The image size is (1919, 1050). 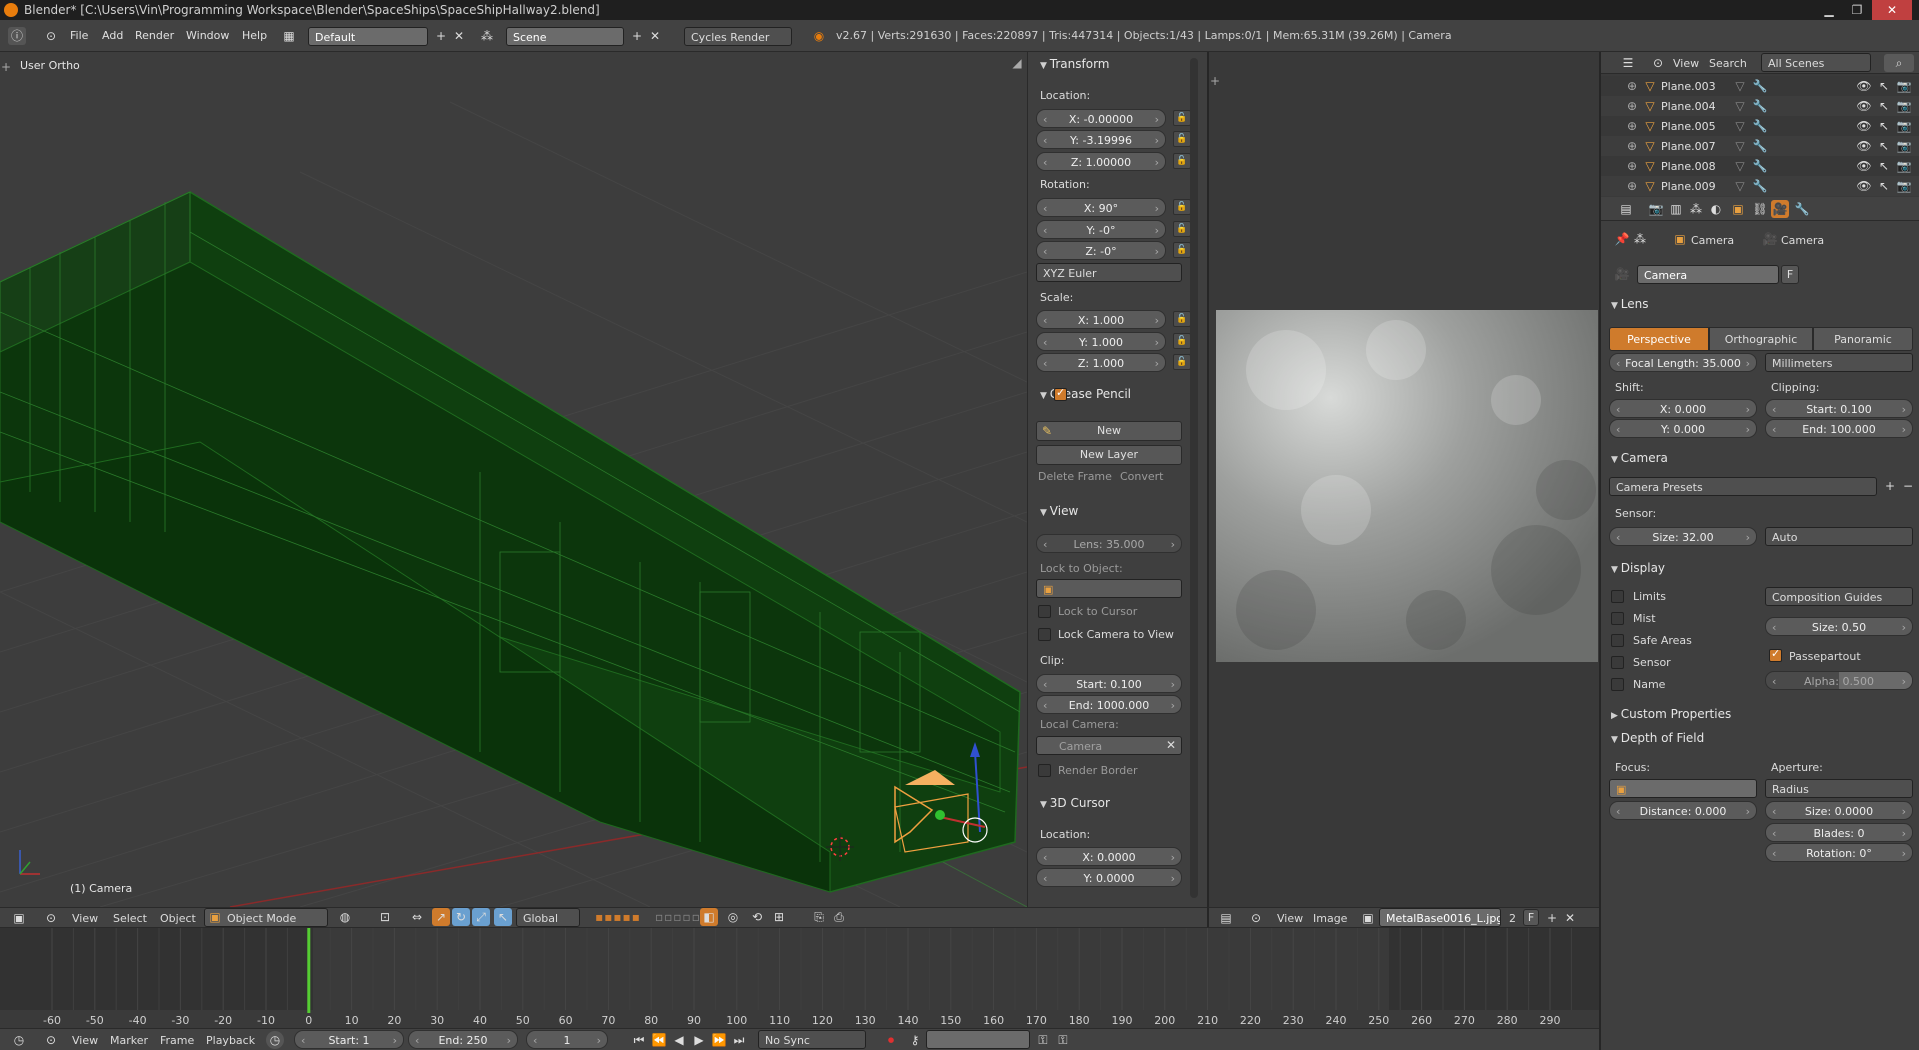 What do you see at coordinates (1839, 626) in the screenshot?
I see `display-size-field: Size: 0.50` at bounding box center [1839, 626].